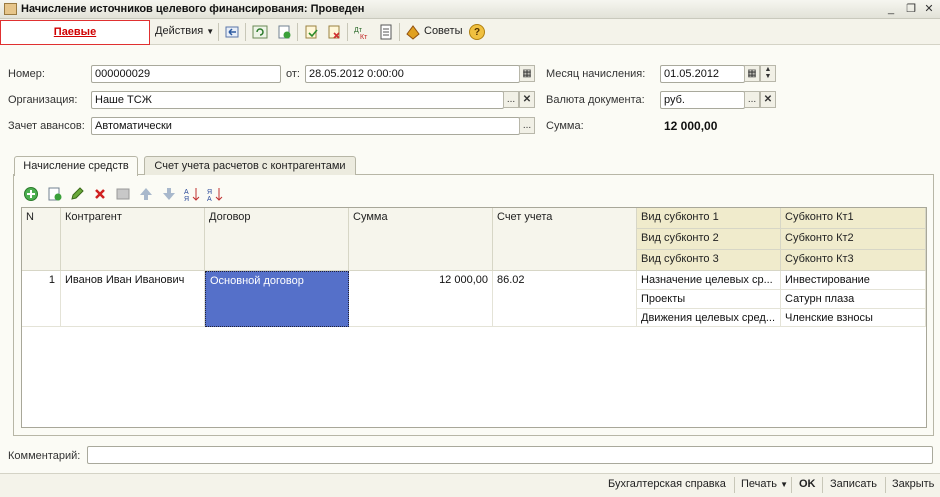 This screenshot has width=940, height=497. What do you see at coordinates (412, 74) in the screenshot?
I see `date-field: 28.05.2012 0:00:00` at bounding box center [412, 74].